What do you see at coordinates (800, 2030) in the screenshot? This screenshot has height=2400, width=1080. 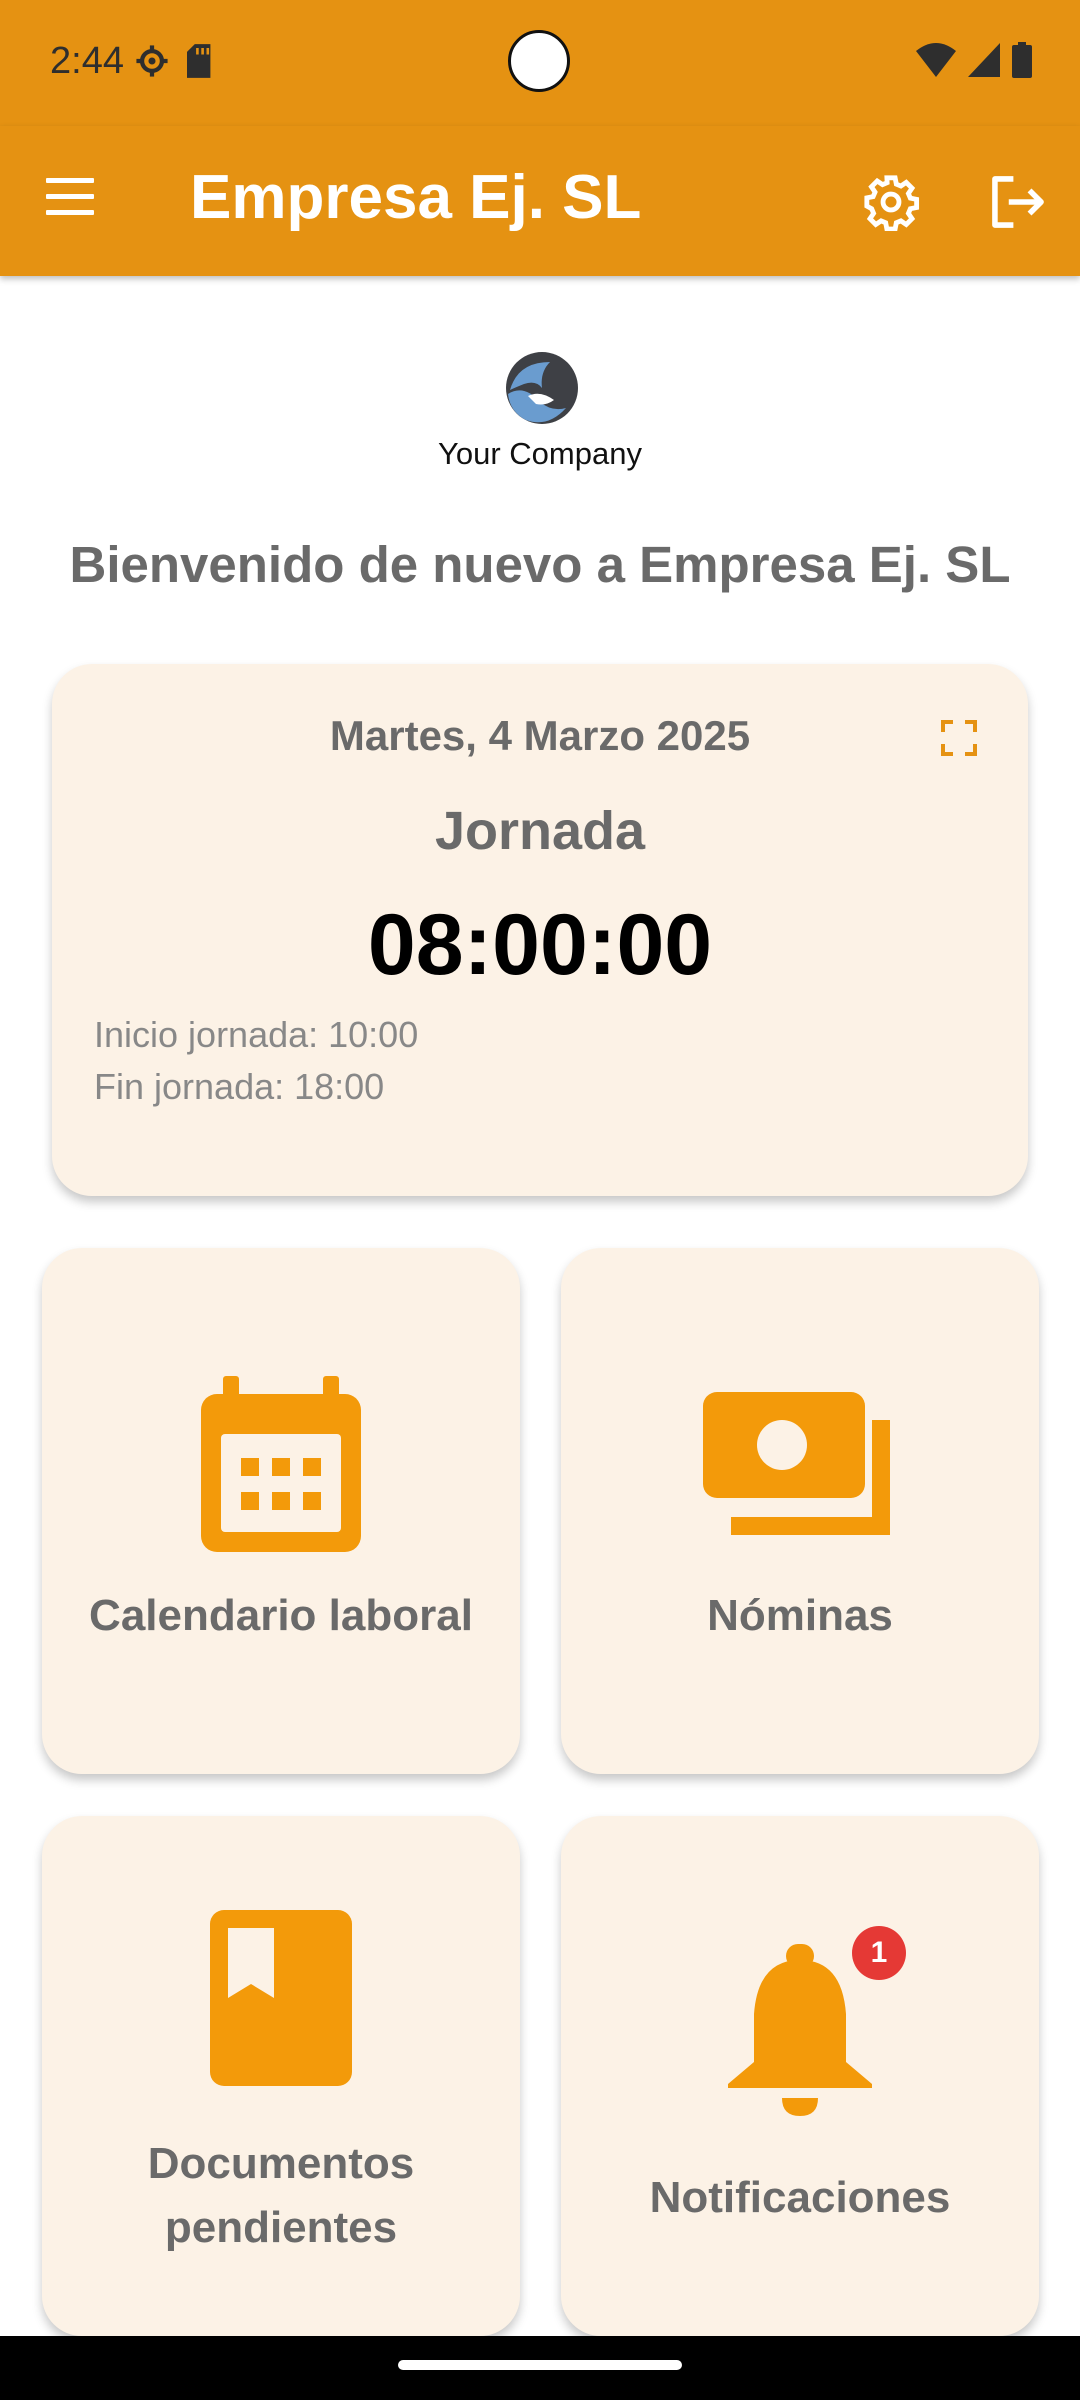 I see `bell-icon` at bounding box center [800, 2030].